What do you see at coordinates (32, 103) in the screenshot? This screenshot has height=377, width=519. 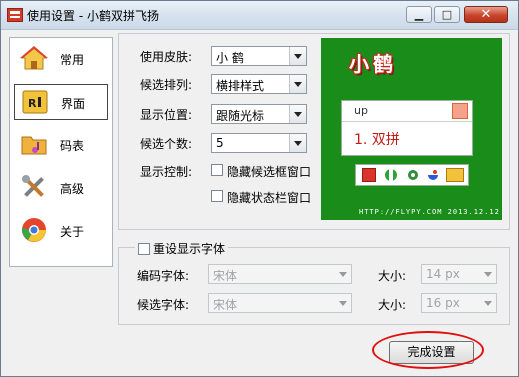 I see `svg-text: R` at bounding box center [32, 103].